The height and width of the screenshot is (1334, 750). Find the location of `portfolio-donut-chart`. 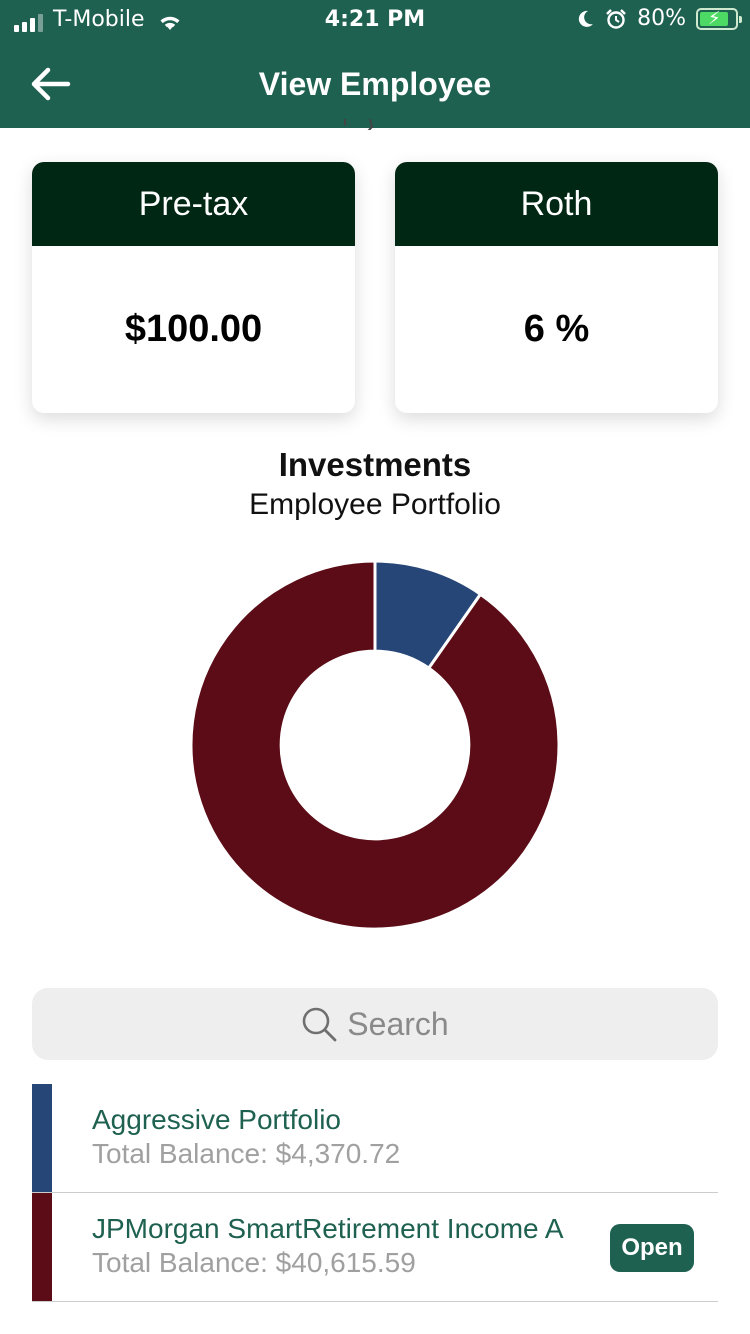

portfolio-donut-chart is located at coordinates (375, 745).